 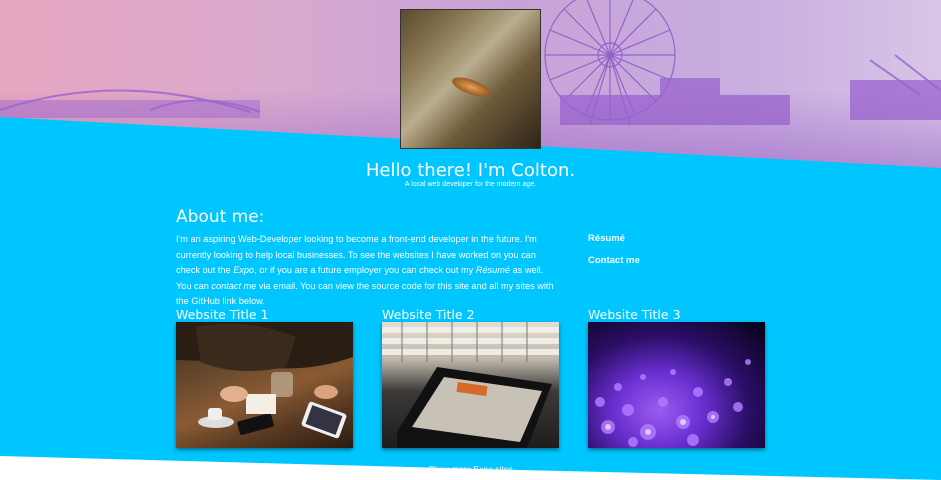 I want to click on resume-link: Résumé, so click(x=606, y=238).